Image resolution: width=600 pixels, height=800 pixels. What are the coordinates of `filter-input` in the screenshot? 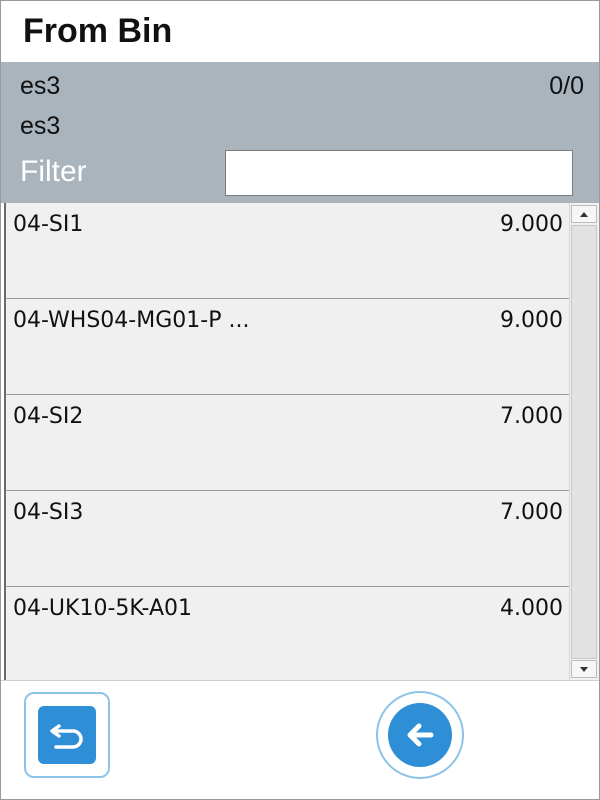 It's located at (399, 173).